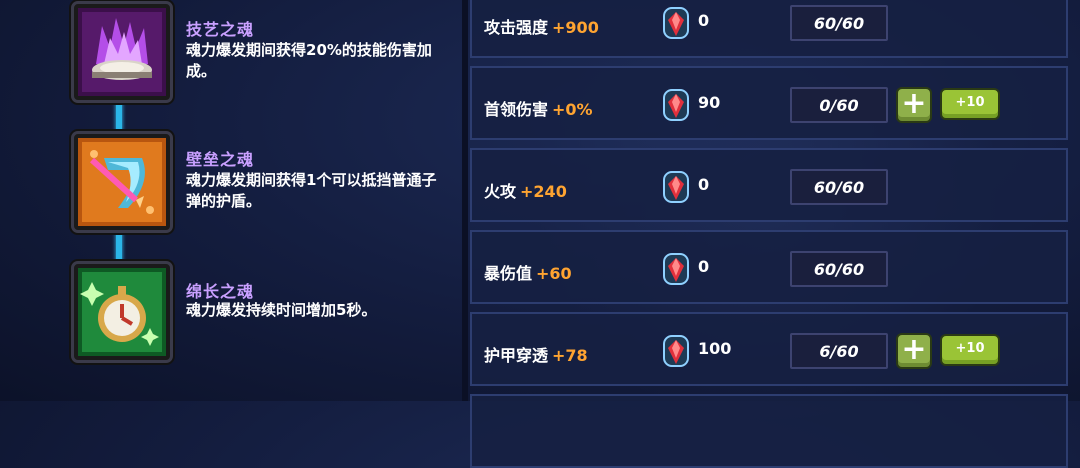 The width and height of the screenshot is (1080, 468). I want to click on stat-level: 0/60, so click(839, 105).